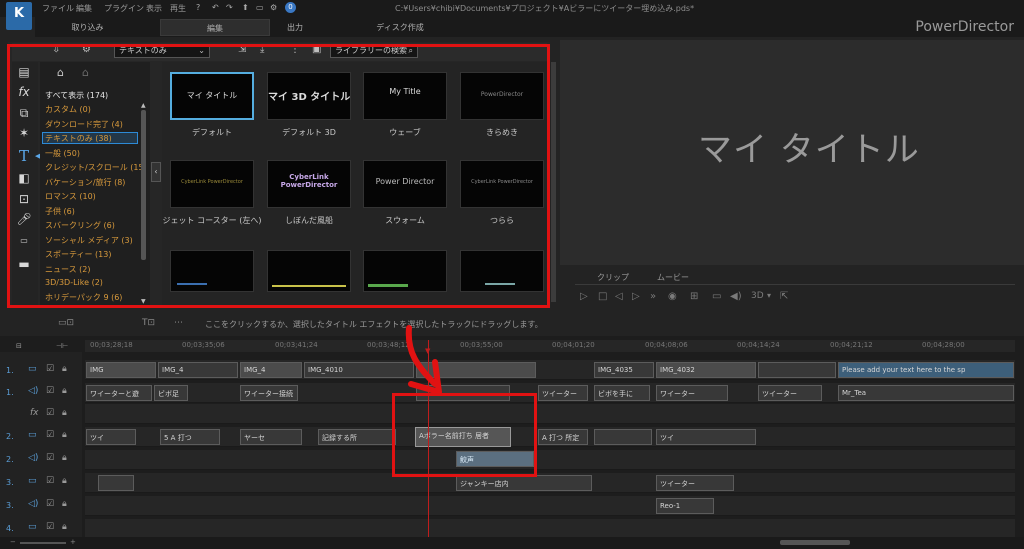 This screenshot has width=1024, height=549. I want to click on fast-forward-icon: », so click(653, 296).